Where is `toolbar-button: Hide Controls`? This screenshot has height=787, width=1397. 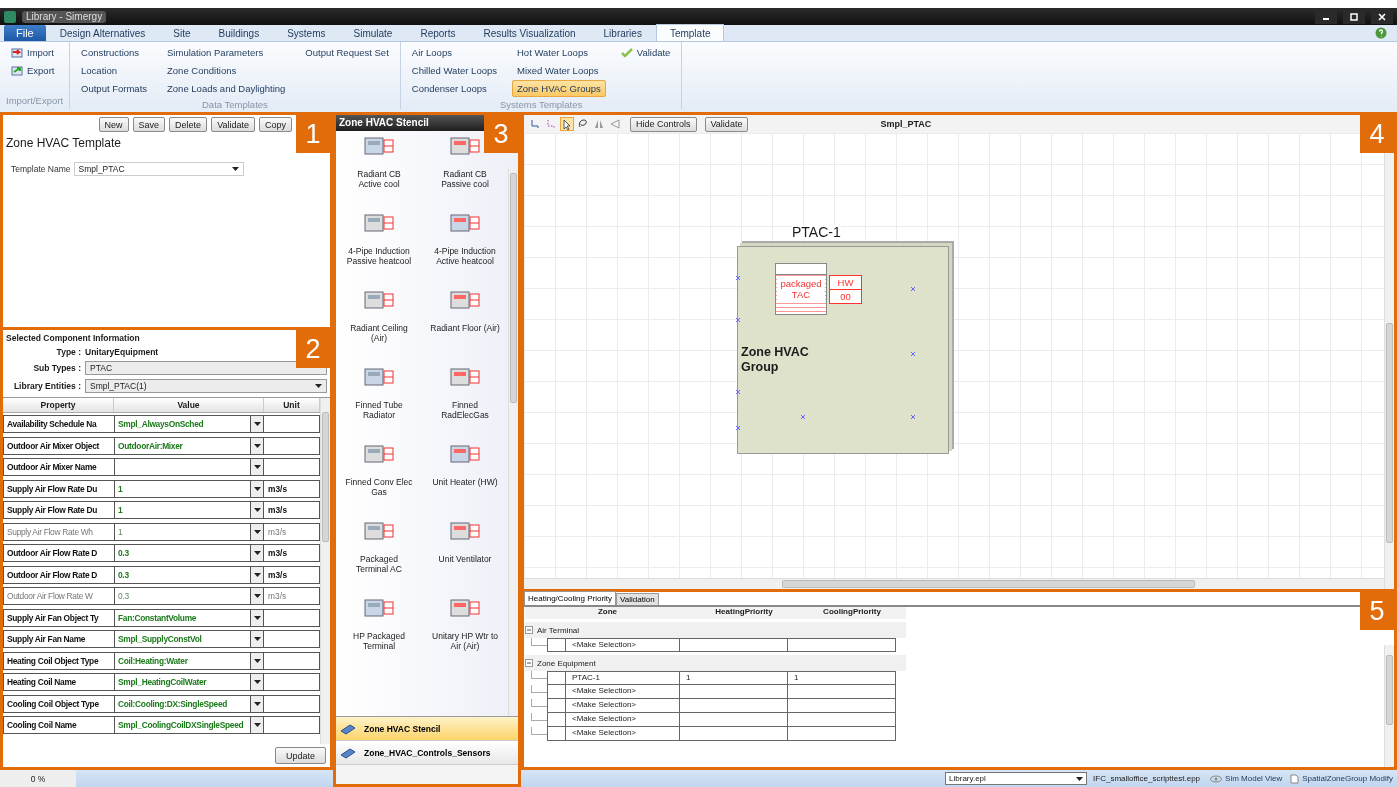
toolbar-button: Hide Controls is located at coordinates (663, 124).